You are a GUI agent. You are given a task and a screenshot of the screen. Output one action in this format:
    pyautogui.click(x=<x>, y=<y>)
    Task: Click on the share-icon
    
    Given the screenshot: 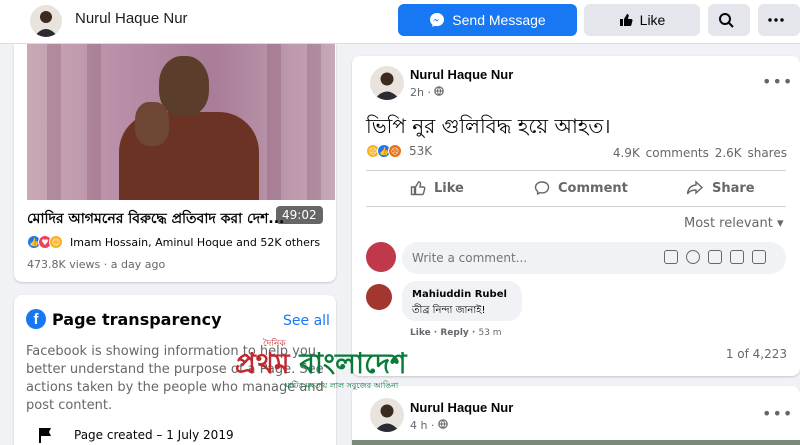 What is the action you would take?
    pyautogui.click(x=695, y=187)
    